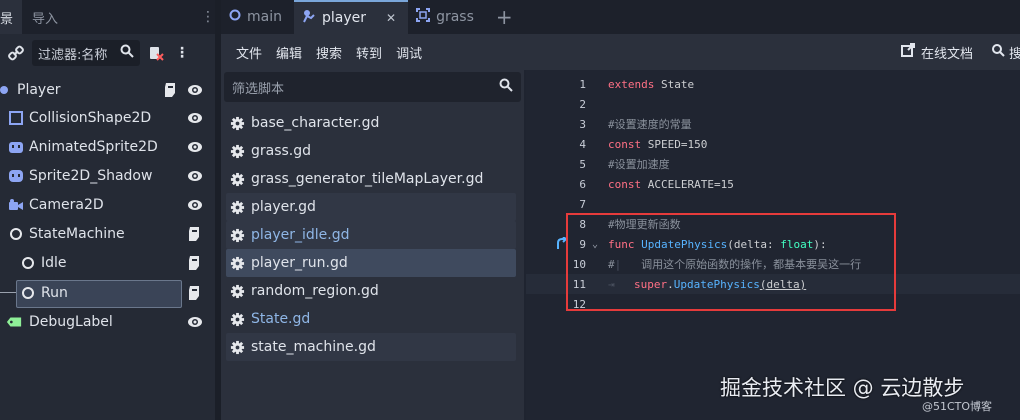 The image size is (1020, 420). I want to click on add-tab-button: +, so click(504, 17).